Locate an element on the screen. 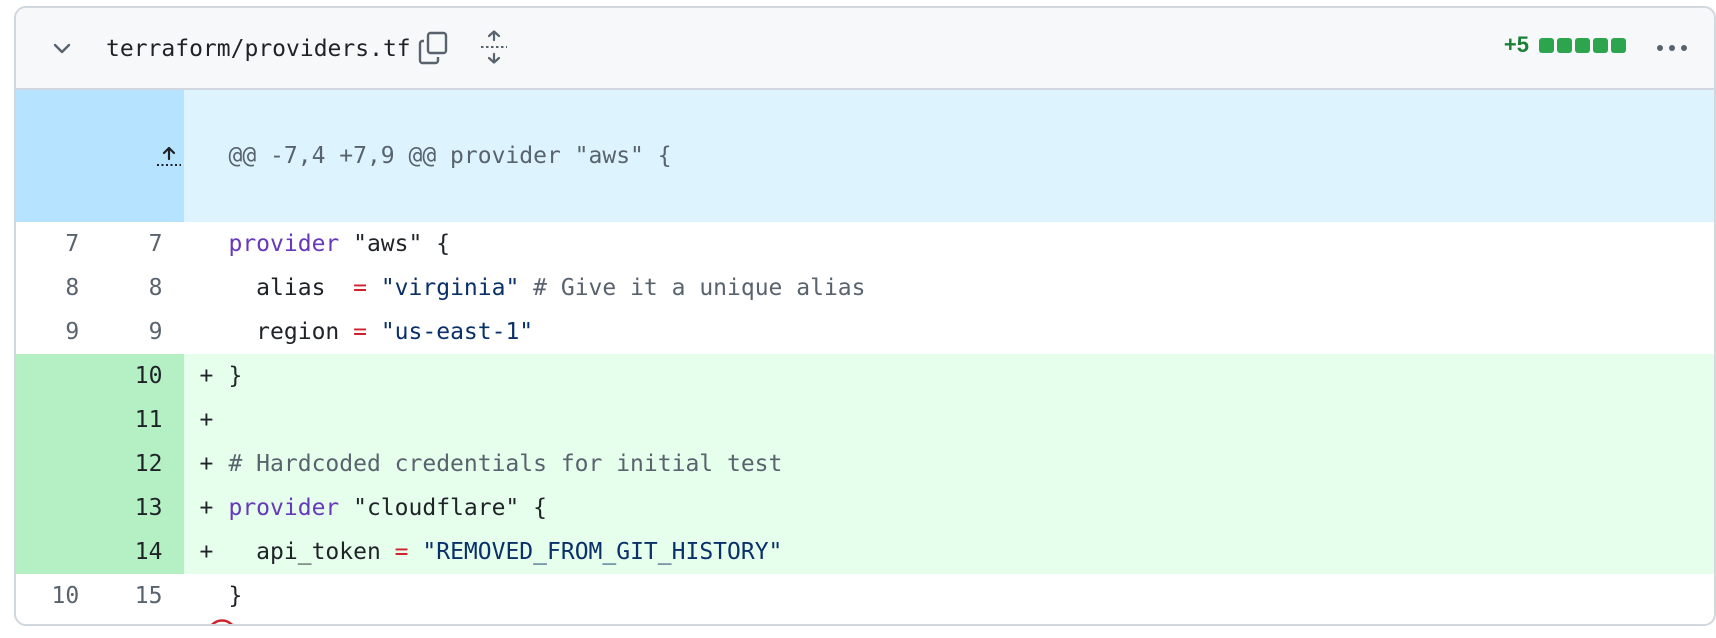 The image size is (1716, 638). diff-line-added: 13 + provider "cloudflare" { is located at coordinates (865, 508).